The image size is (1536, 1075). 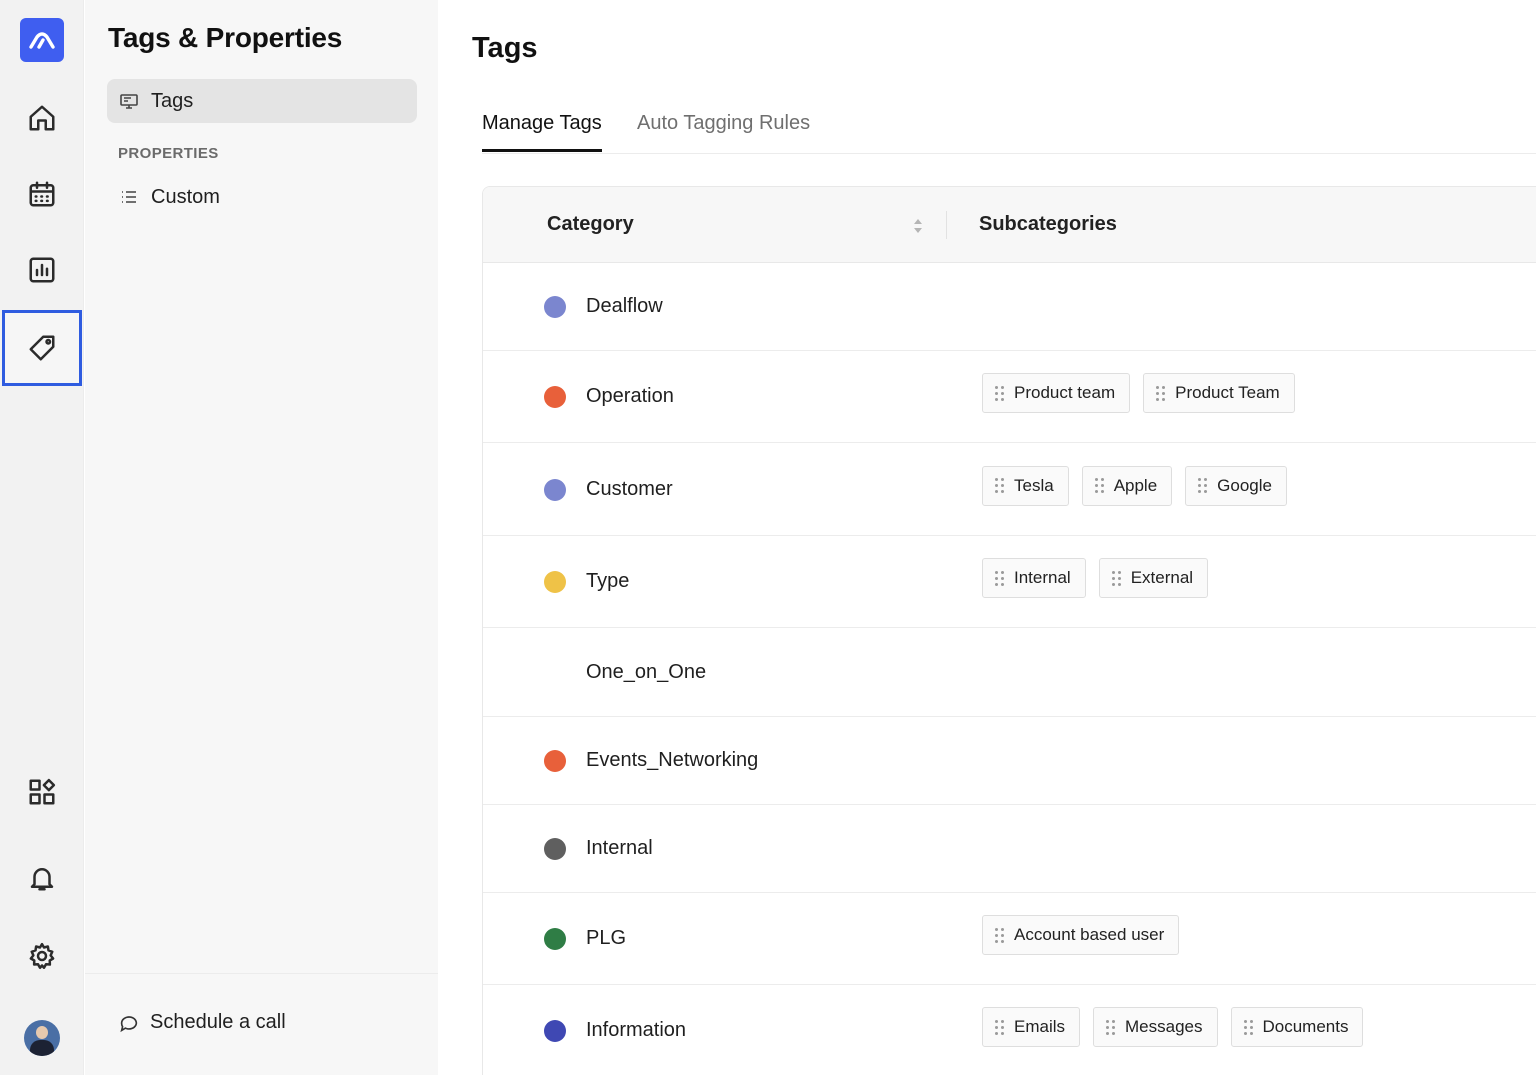 I want to click on subcategory-chip: Messages, so click(x=1155, y=1027).